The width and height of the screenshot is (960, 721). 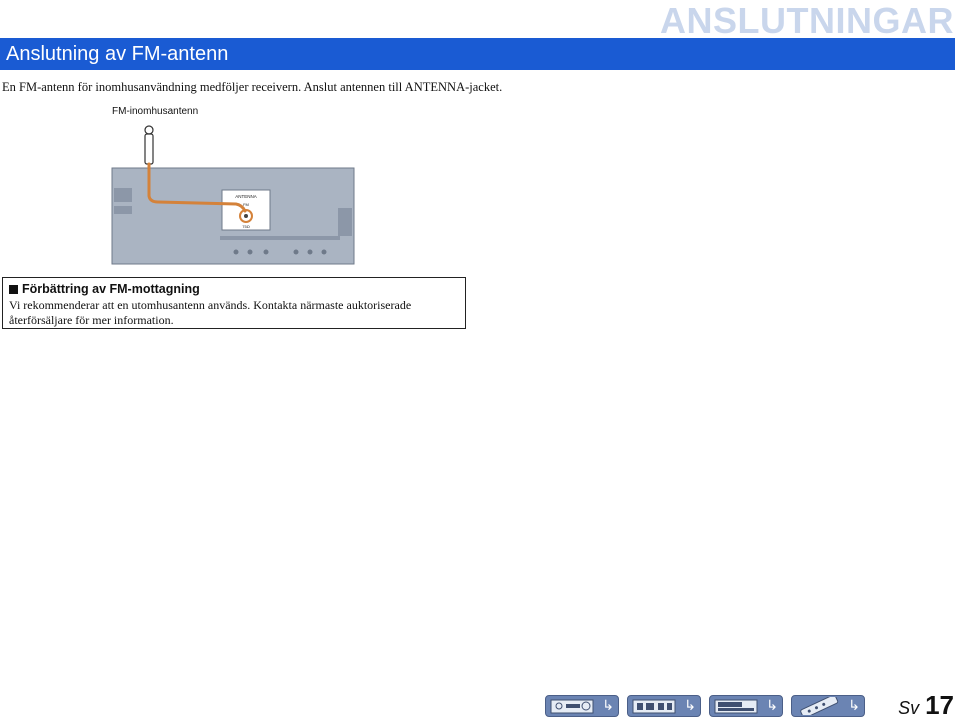 I want to click on front-panel-nav-button: ↳, so click(x=582, y=706).